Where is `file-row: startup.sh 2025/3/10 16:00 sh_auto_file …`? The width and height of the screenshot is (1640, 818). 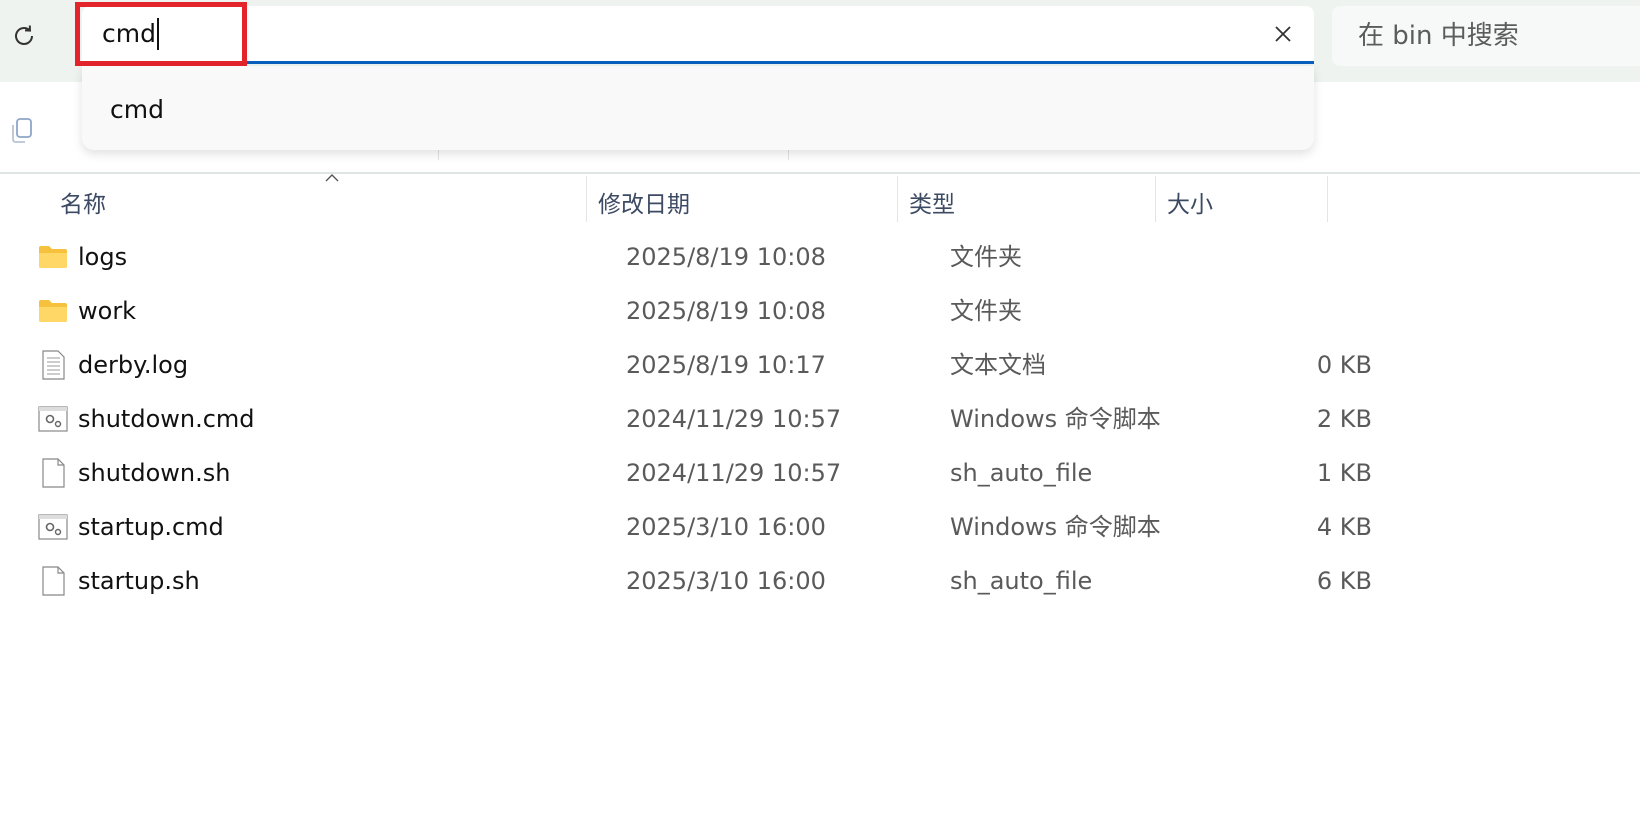
file-row: startup.sh 2025/3/10 16:00 sh_auto_file … is located at coordinates (700, 582).